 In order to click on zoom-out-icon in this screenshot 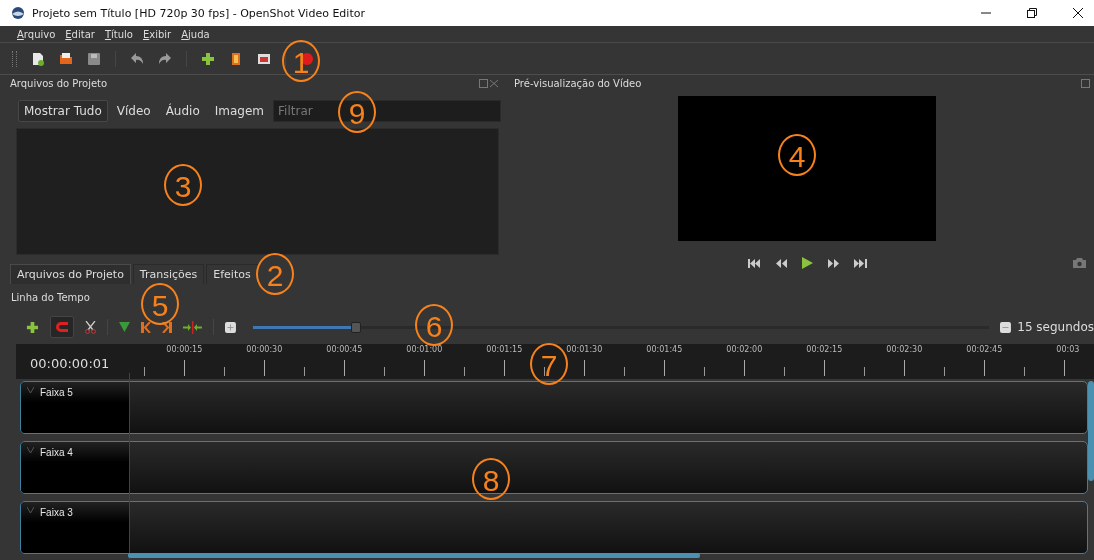, I will do `click(1006, 327)`.